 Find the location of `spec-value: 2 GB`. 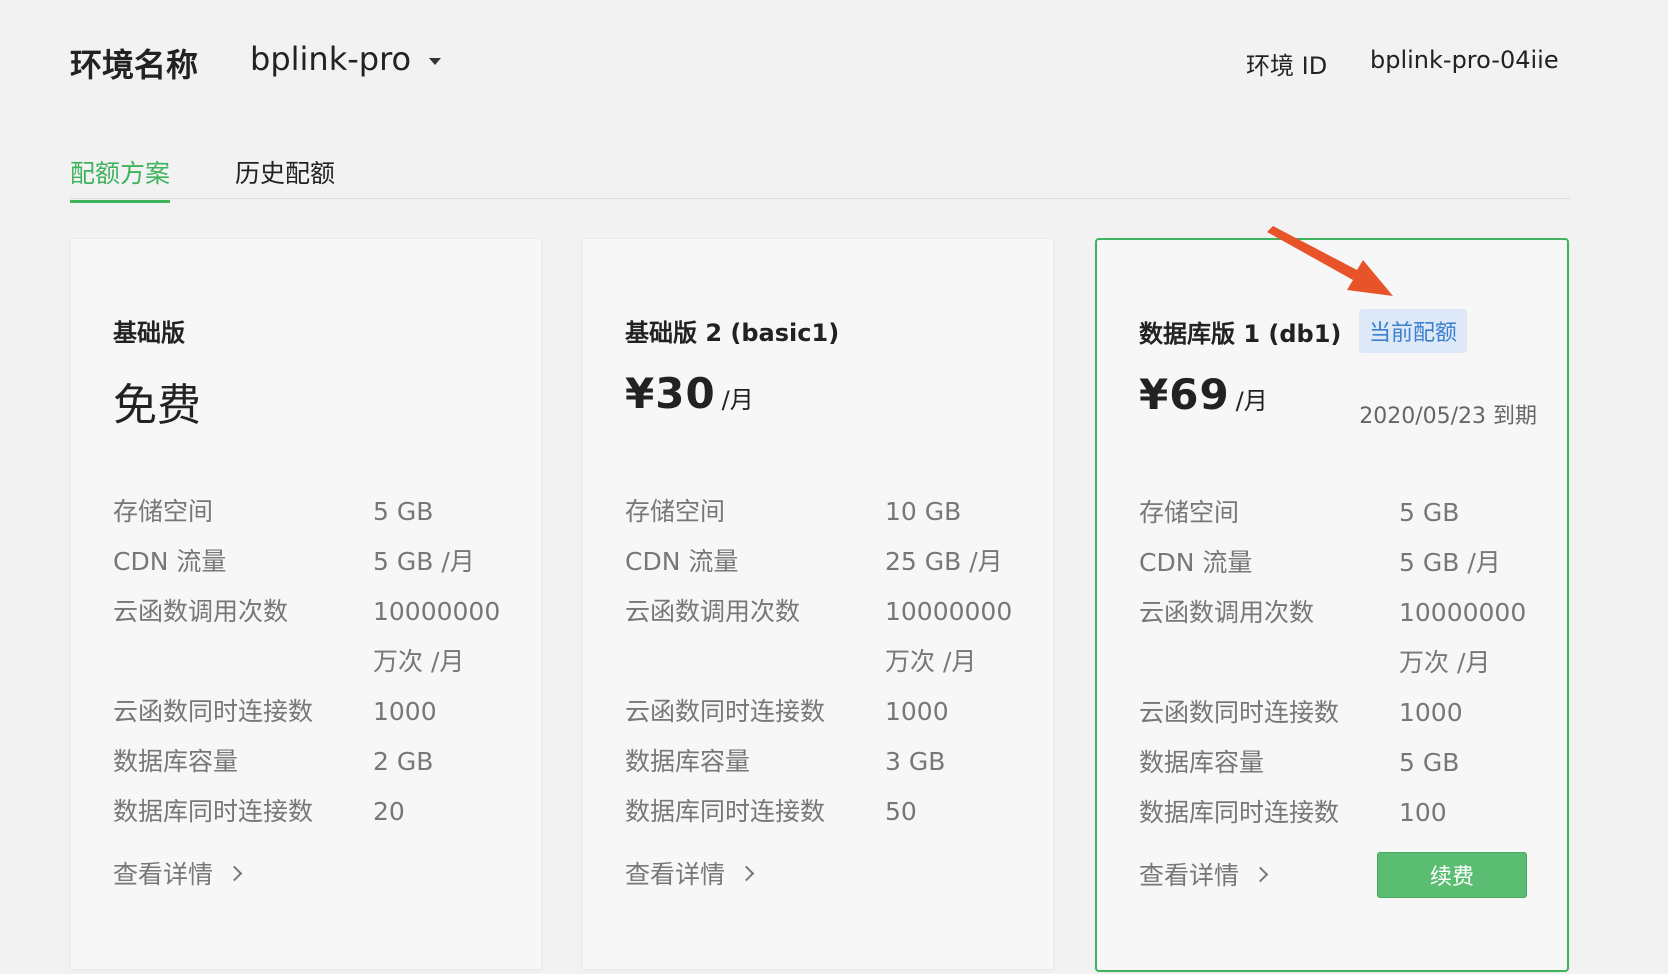

spec-value: 2 GB is located at coordinates (403, 761).